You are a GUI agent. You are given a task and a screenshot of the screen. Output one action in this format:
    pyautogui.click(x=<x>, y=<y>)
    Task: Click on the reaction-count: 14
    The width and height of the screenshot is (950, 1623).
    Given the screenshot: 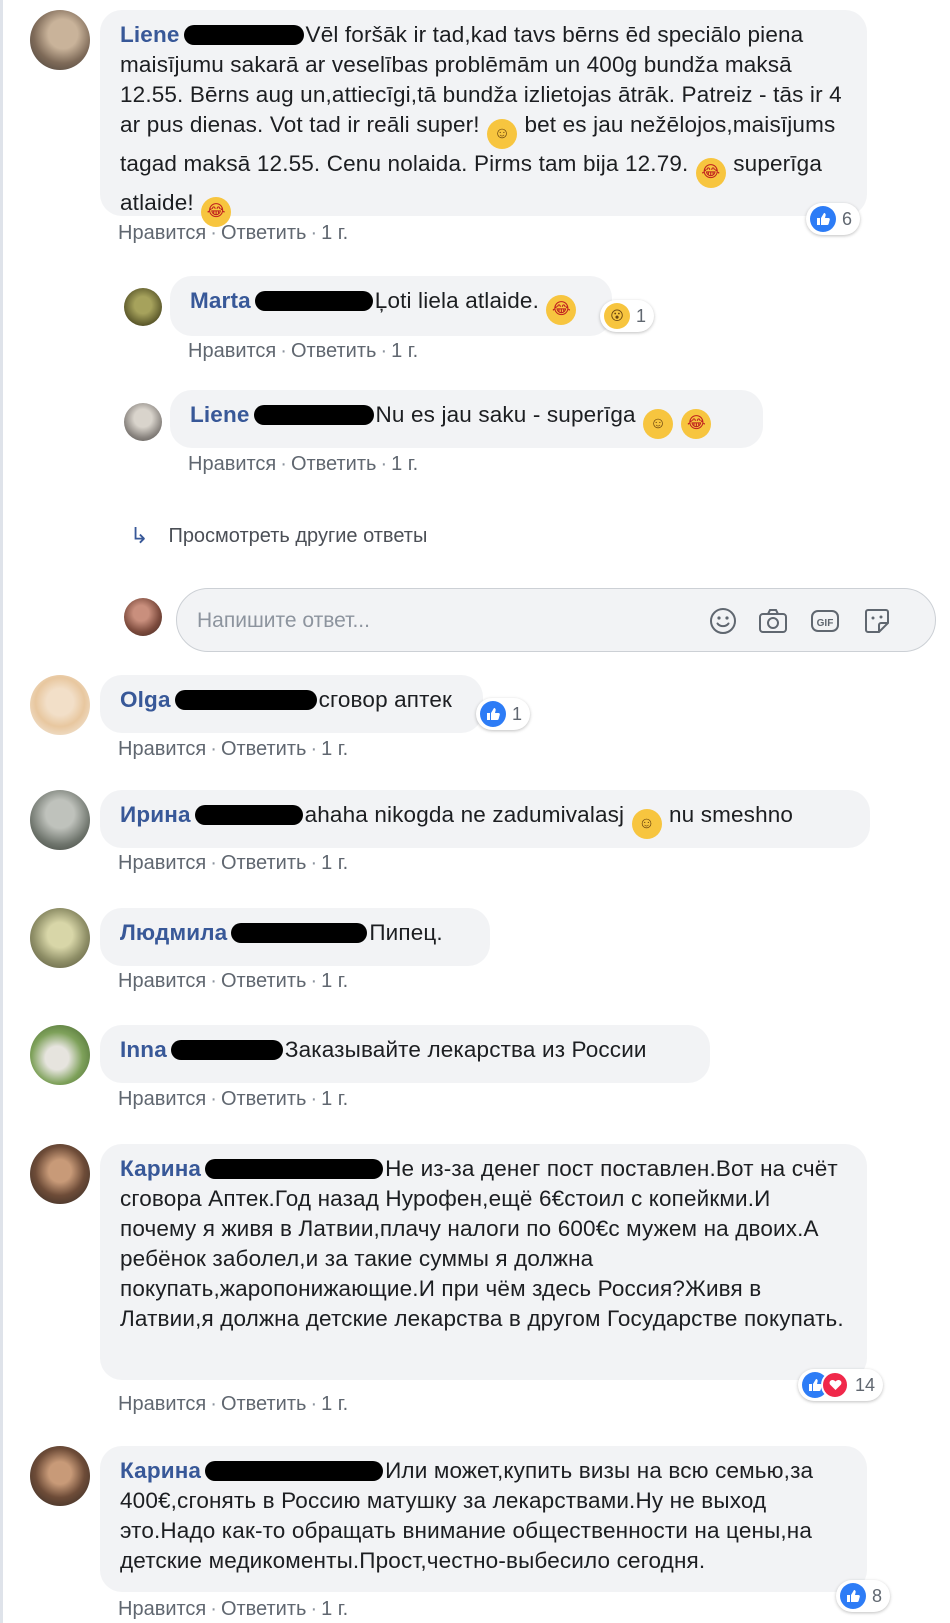 What is the action you would take?
    pyautogui.click(x=865, y=1384)
    